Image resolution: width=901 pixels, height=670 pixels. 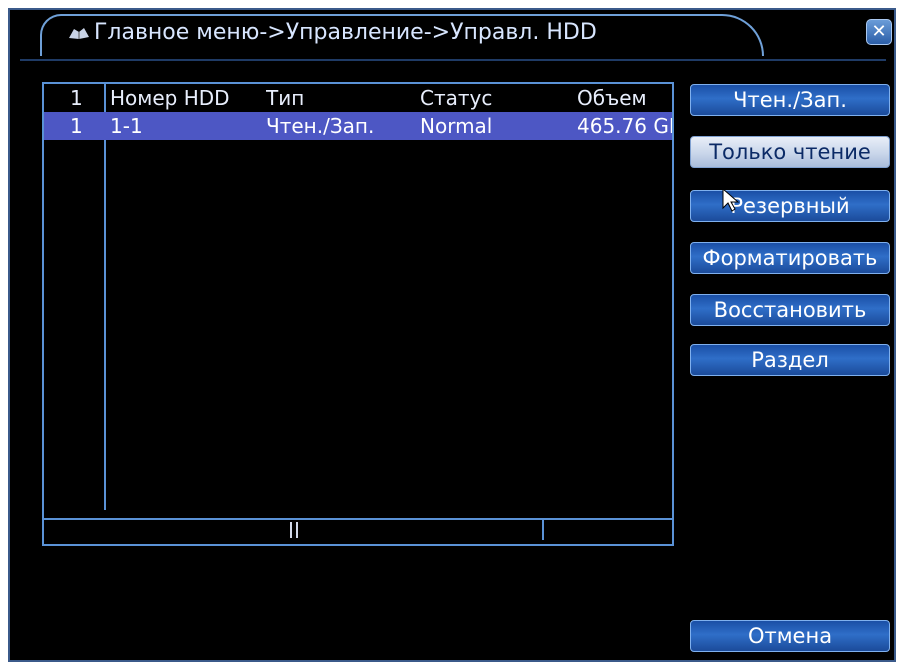 What do you see at coordinates (170, 98) in the screenshot?
I see `header-hdd-number: Номер HDD` at bounding box center [170, 98].